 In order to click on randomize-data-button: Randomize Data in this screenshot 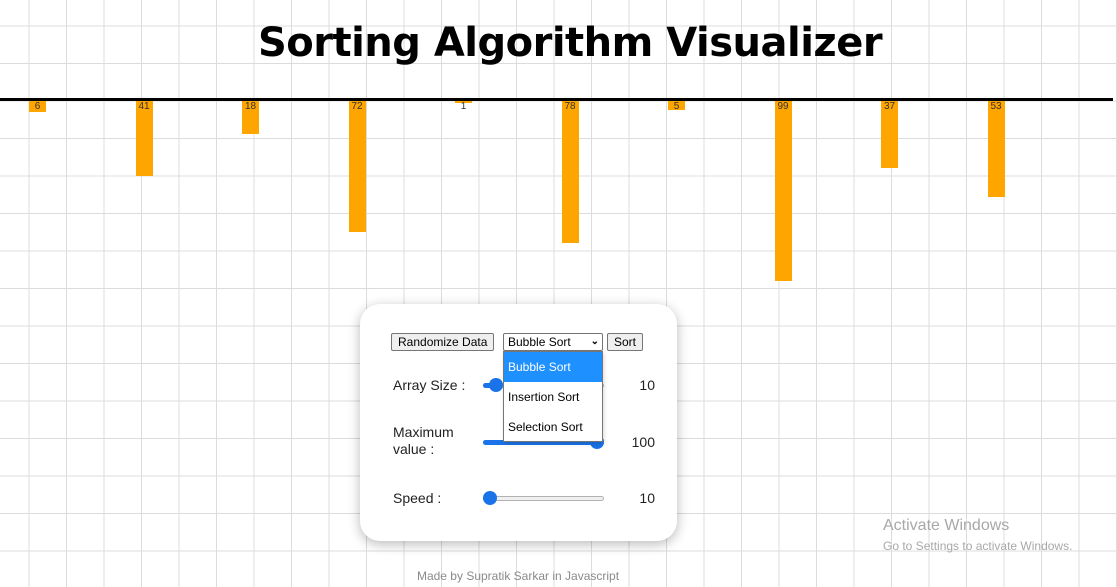, I will do `click(443, 342)`.